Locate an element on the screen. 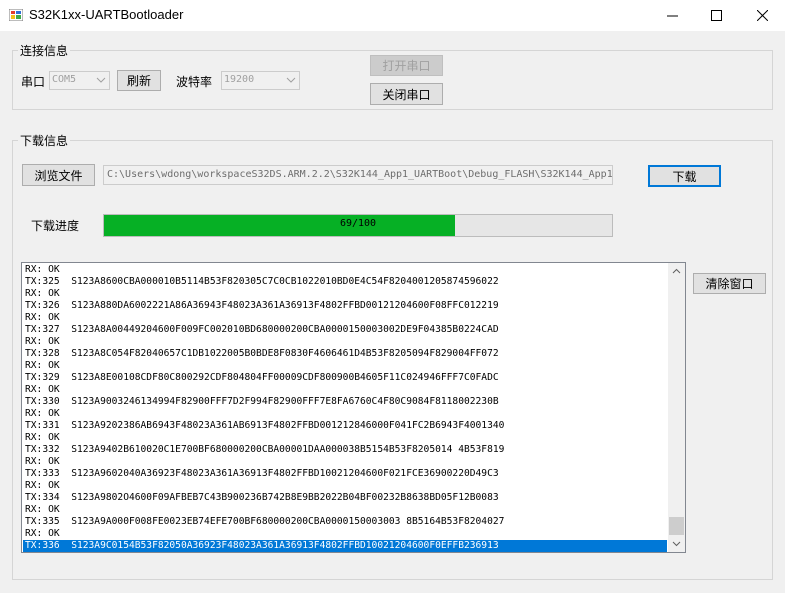 The image size is (785, 593). browse-file-button: 浏览文件 is located at coordinates (58, 175).